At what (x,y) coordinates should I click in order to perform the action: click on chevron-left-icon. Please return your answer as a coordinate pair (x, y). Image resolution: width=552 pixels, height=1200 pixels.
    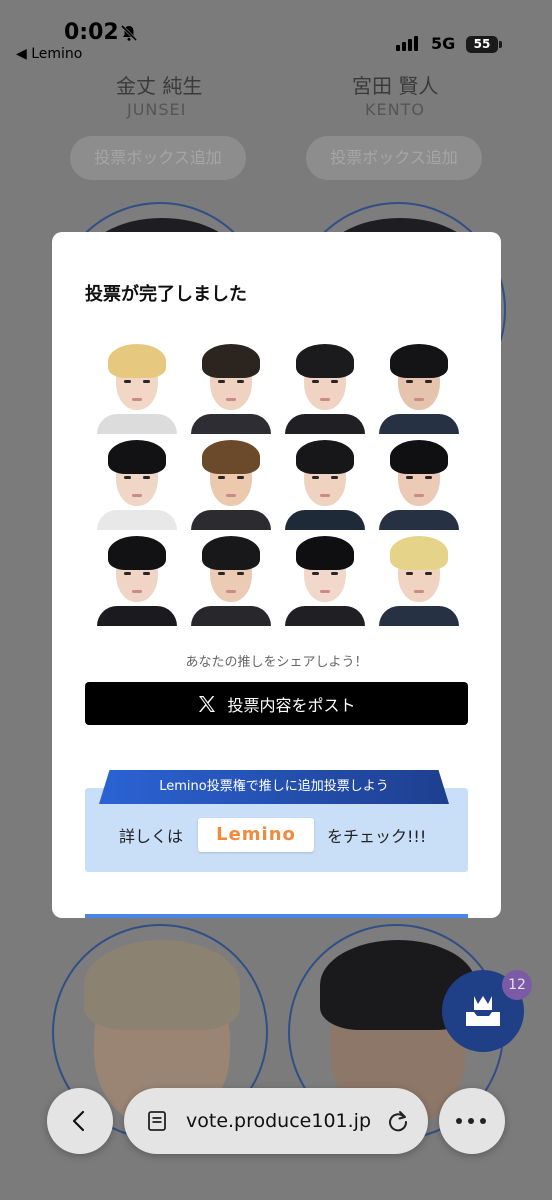
    Looking at the image, I should click on (78, 1121).